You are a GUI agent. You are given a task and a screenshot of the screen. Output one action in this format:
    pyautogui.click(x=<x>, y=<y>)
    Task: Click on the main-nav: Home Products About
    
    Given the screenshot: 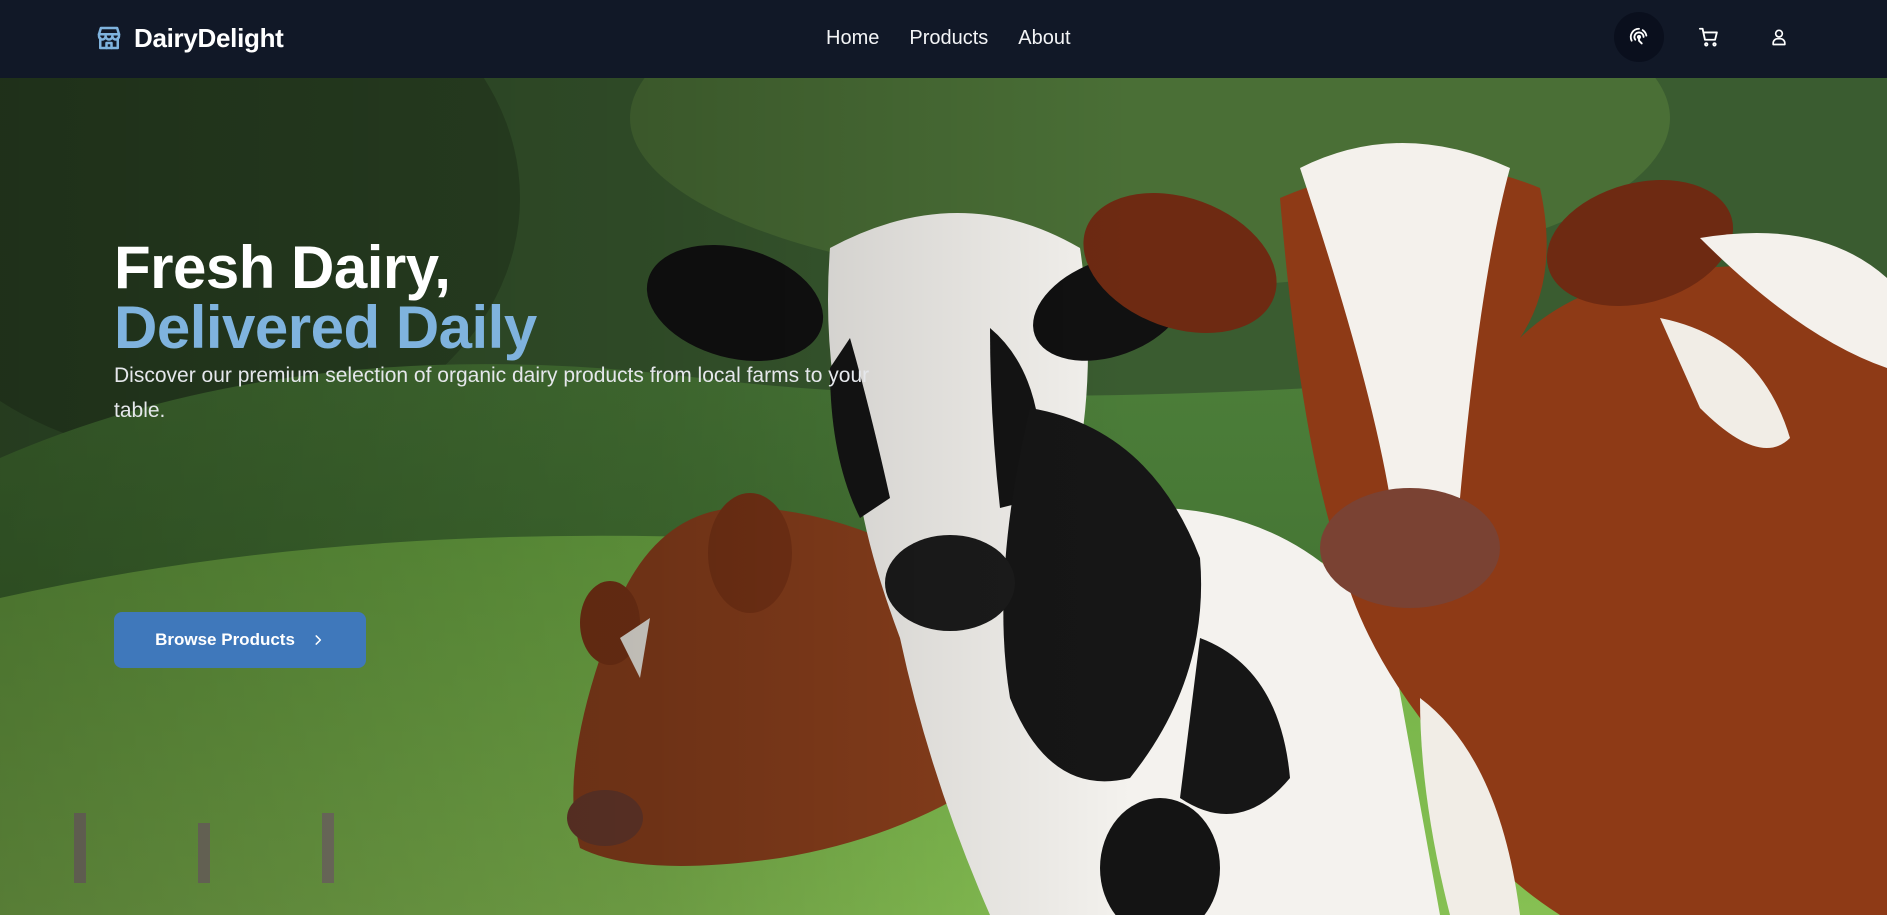 What is the action you would take?
    pyautogui.click(x=948, y=38)
    